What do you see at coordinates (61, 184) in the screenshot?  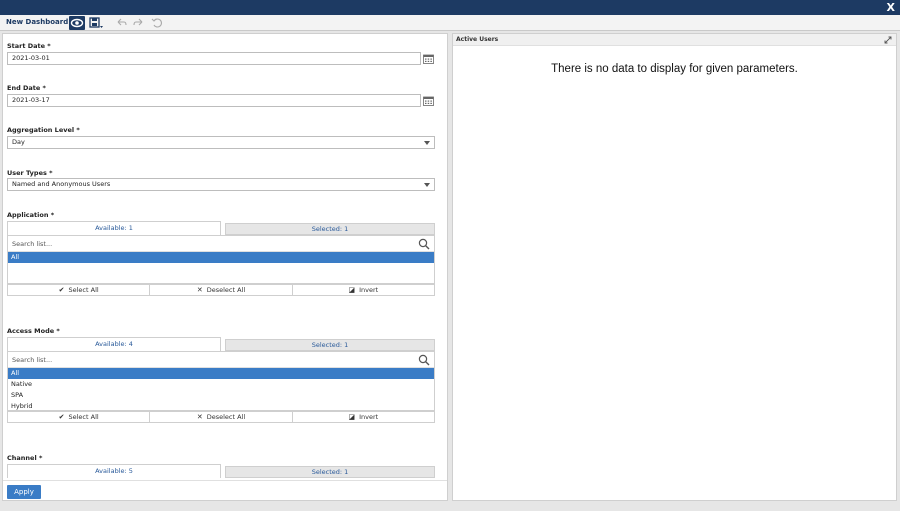 I see `user-types-value: Named and Anonymous Users` at bounding box center [61, 184].